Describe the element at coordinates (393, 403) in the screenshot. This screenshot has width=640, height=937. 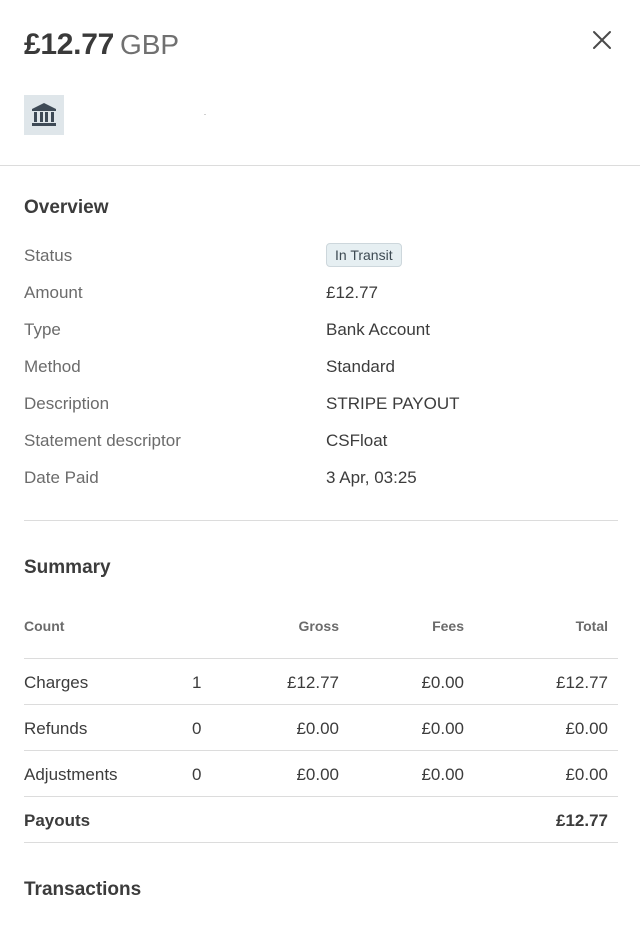
I see `description-value: STRIPE PAYOUT` at that location.